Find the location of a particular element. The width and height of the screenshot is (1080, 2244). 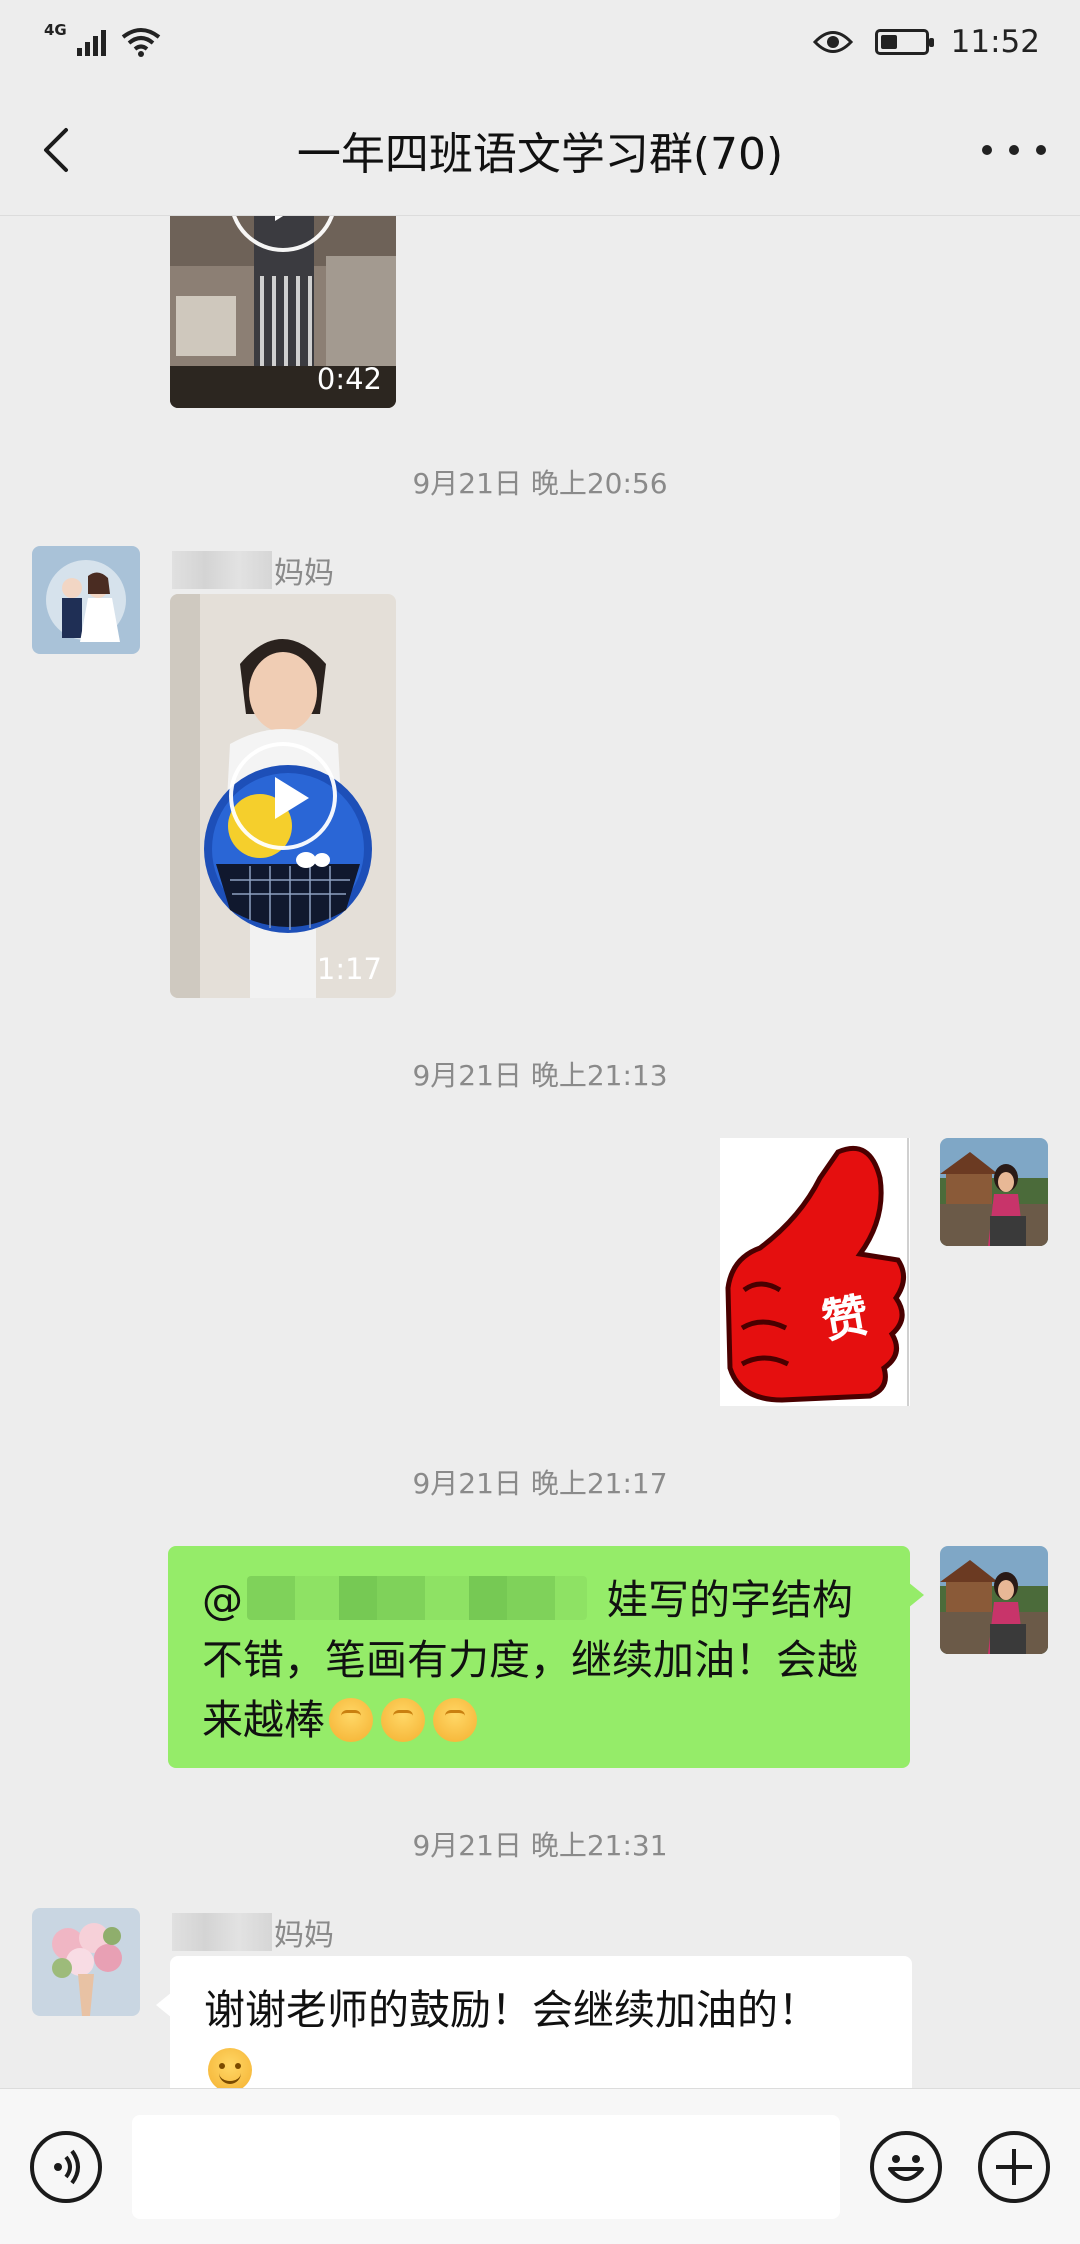

back-arrow-icon is located at coordinates (58, 150).